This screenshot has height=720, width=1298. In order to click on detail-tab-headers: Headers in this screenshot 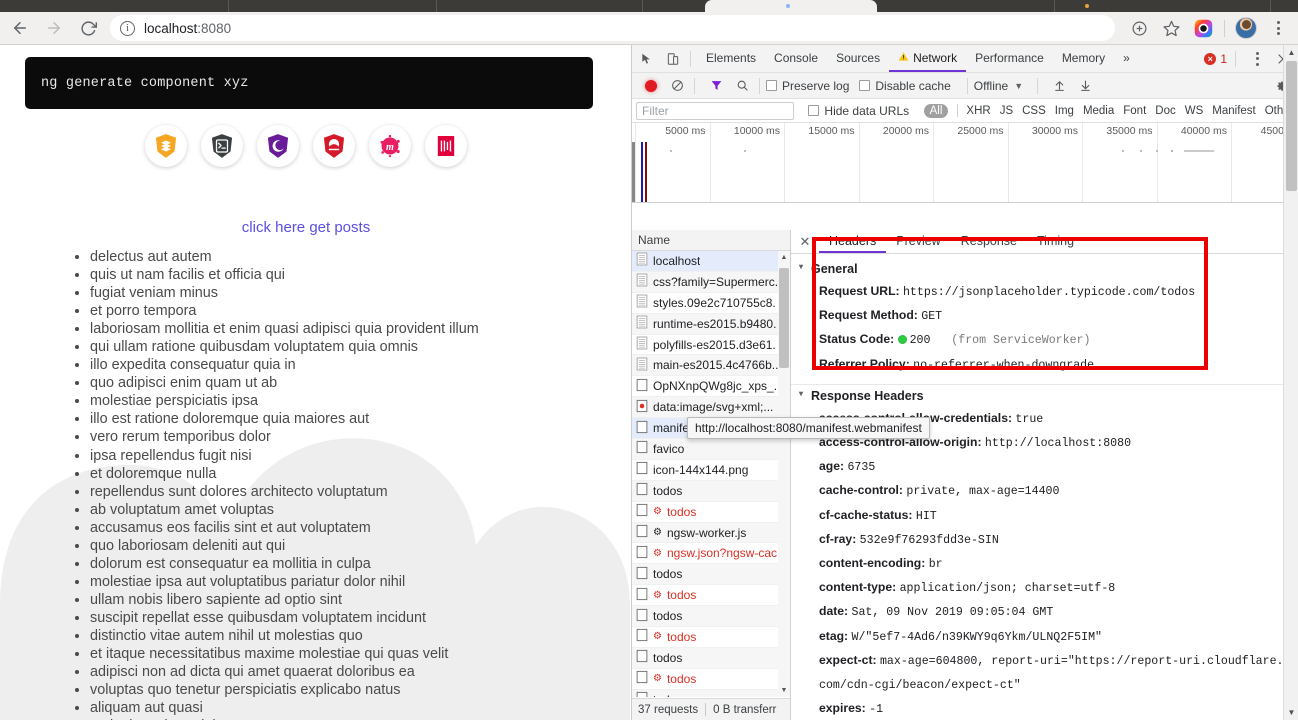, I will do `click(852, 241)`.